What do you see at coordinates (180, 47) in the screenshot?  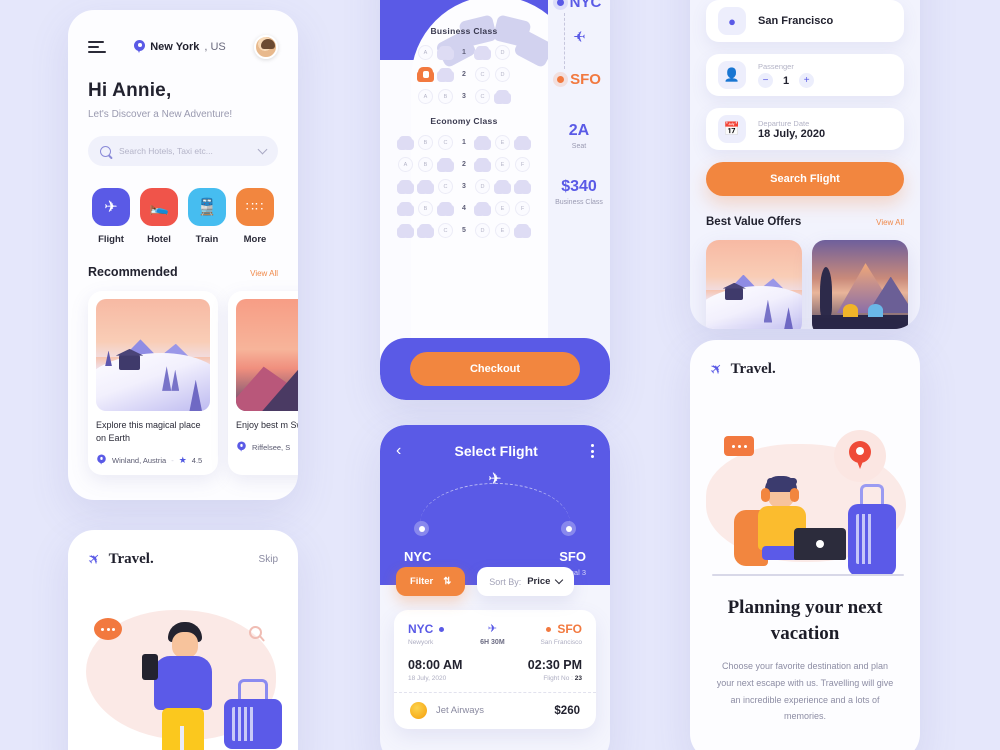 I see `current-location: New York , US` at bounding box center [180, 47].